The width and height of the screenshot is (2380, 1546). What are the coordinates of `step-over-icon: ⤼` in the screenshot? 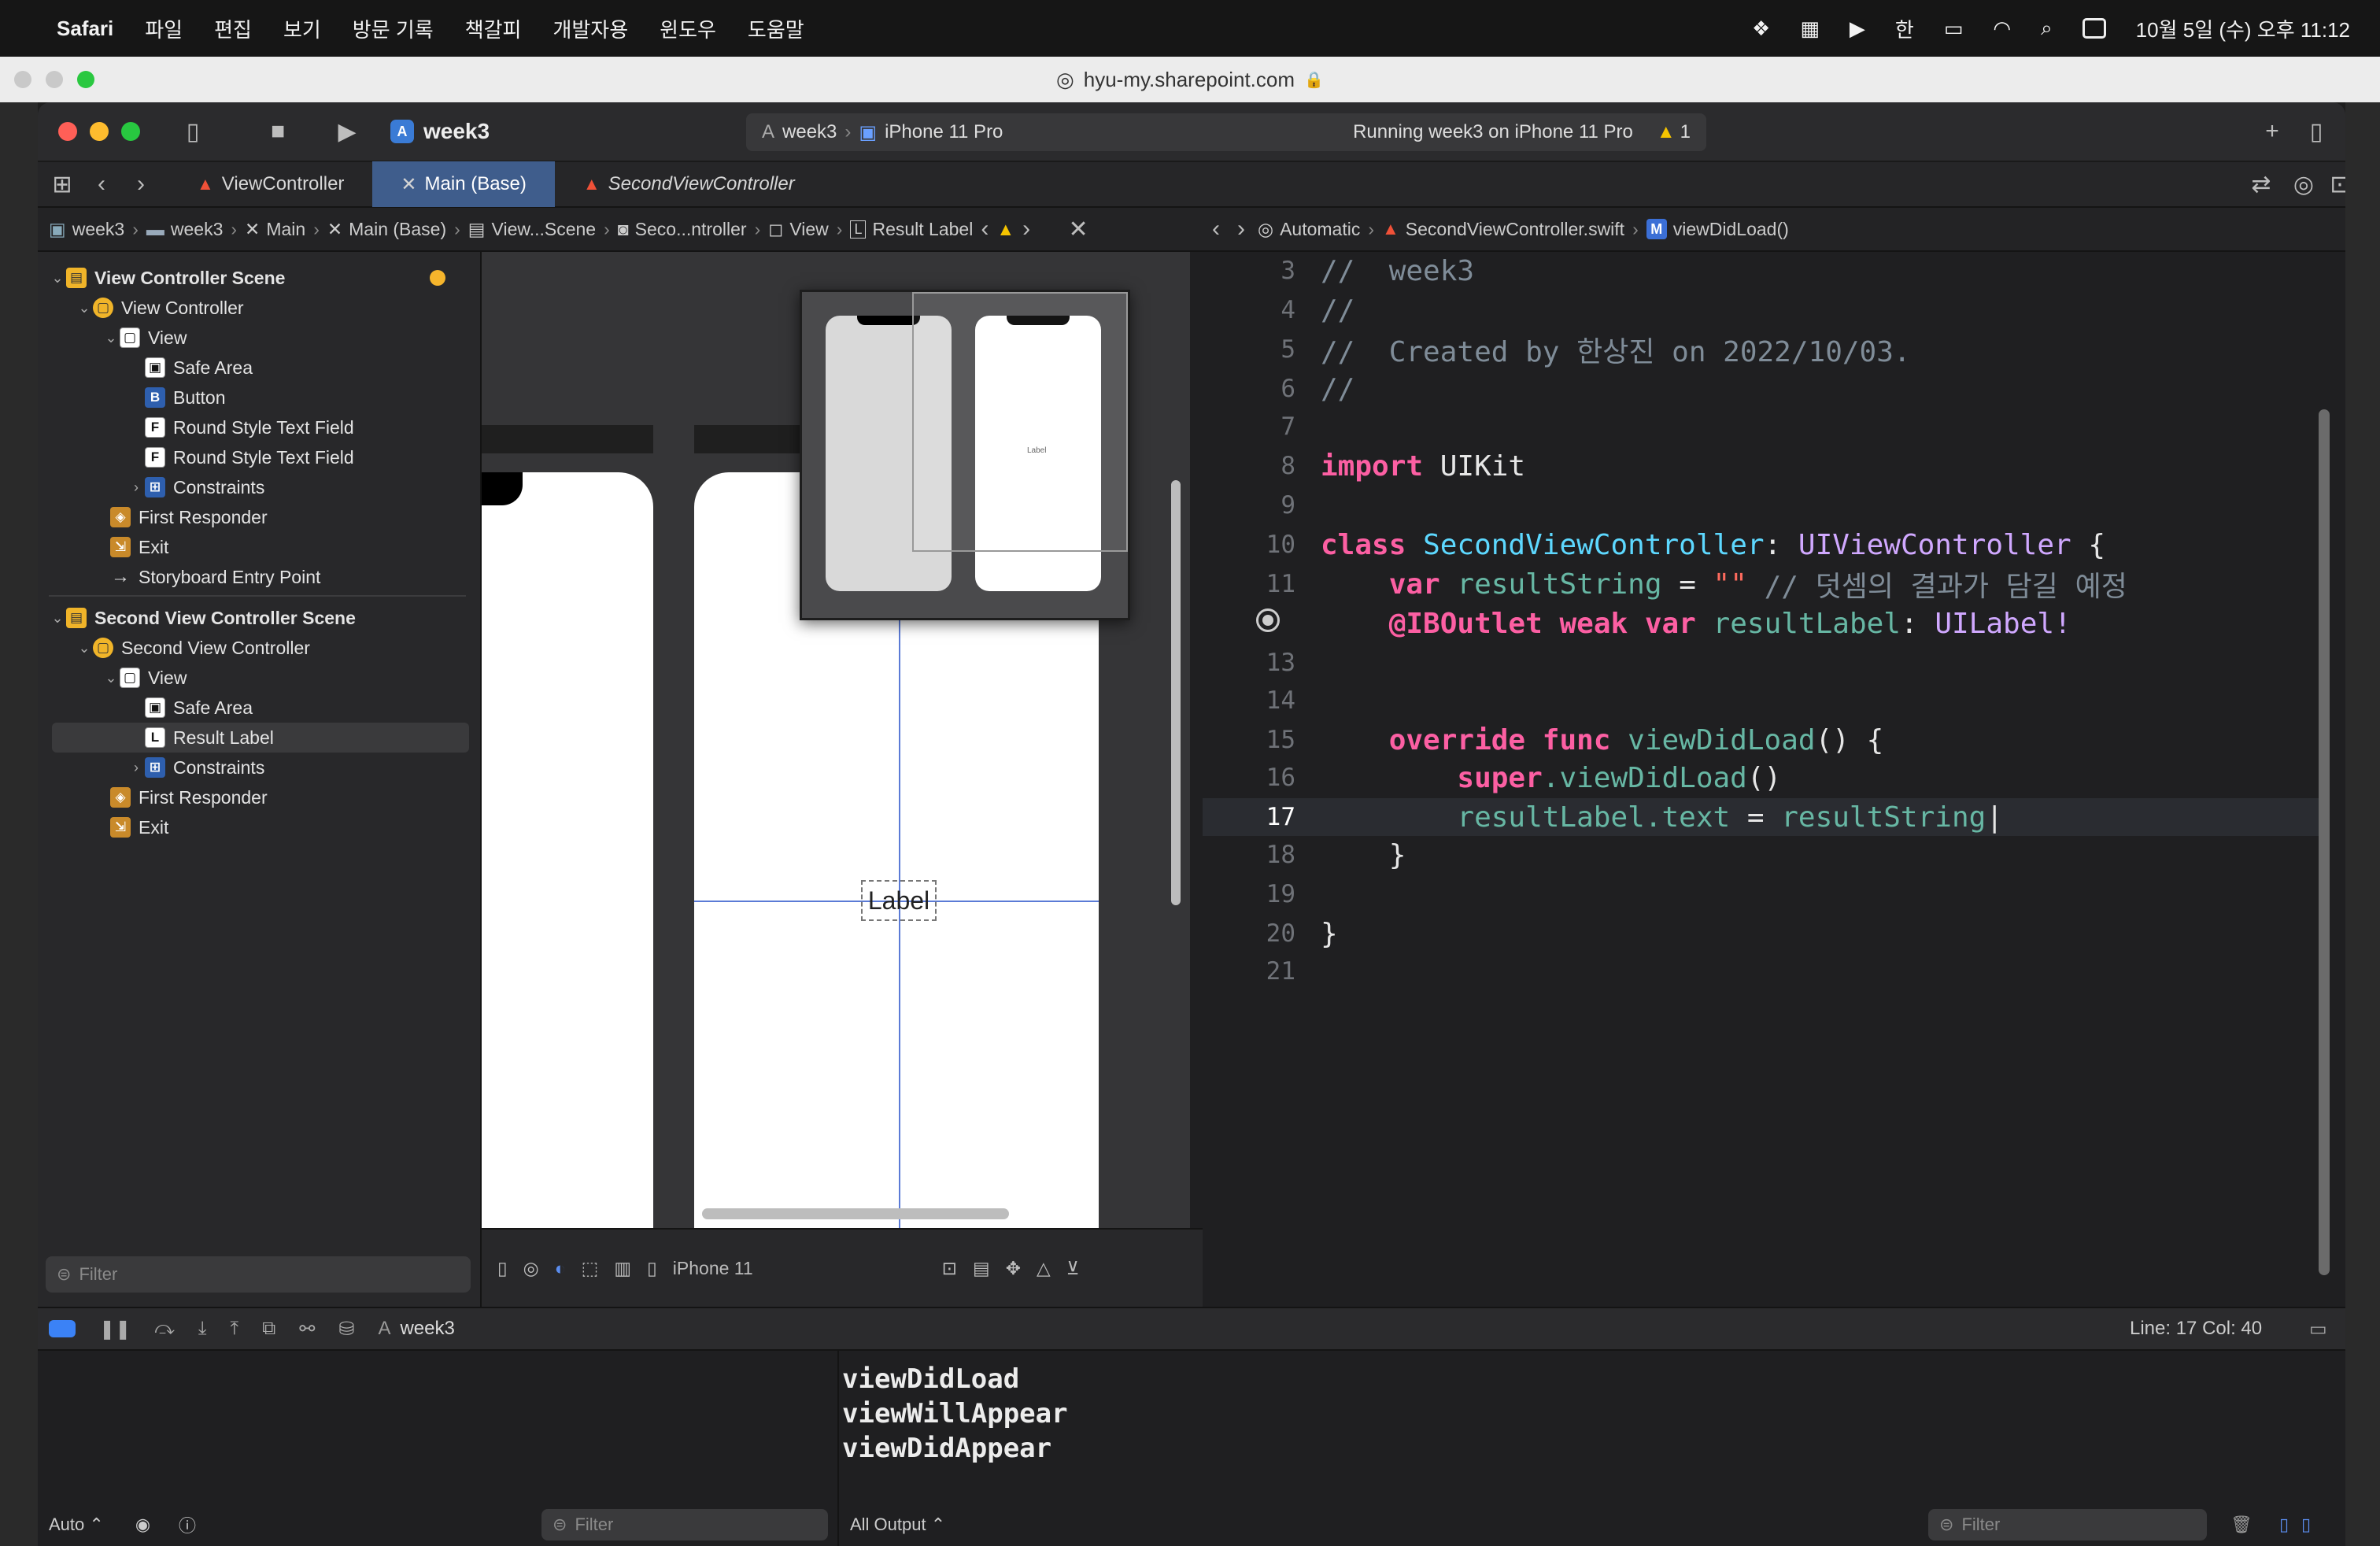 It's located at (164, 1329).